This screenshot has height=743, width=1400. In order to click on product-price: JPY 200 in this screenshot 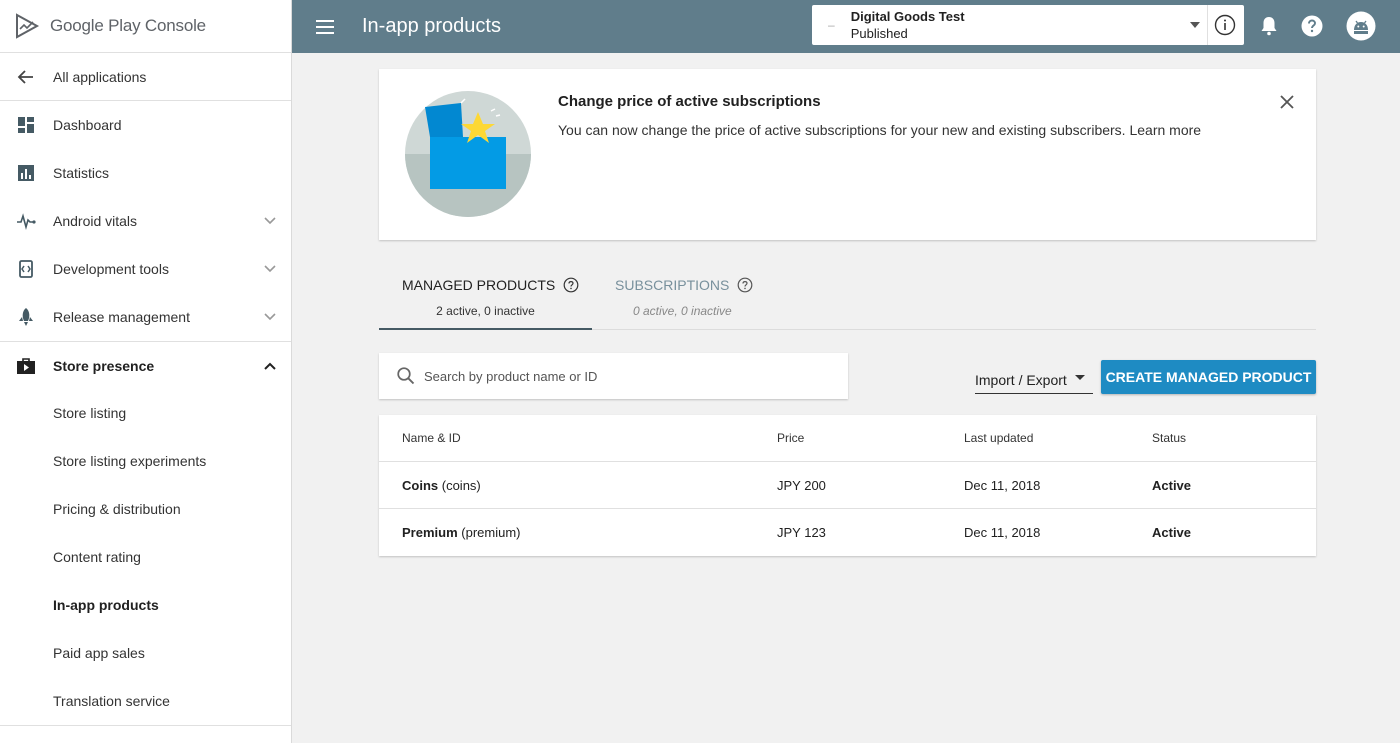, I will do `click(801, 485)`.